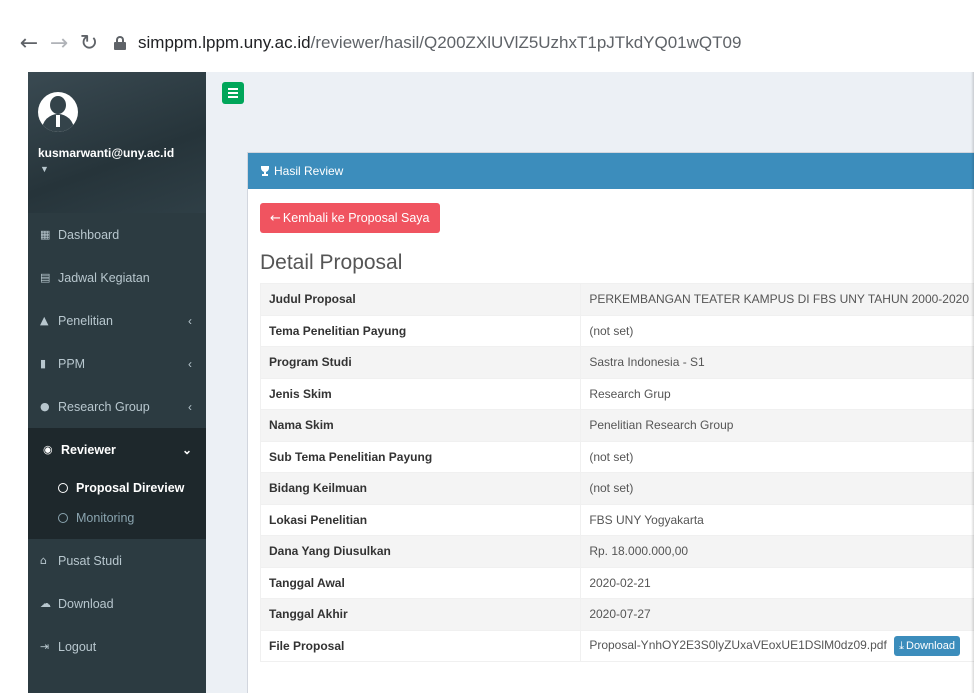 The width and height of the screenshot is (974, 693). What do you see at coordinates (58, 112) in the screenshot?
I see `avatar` at bounding box center [58, 112].